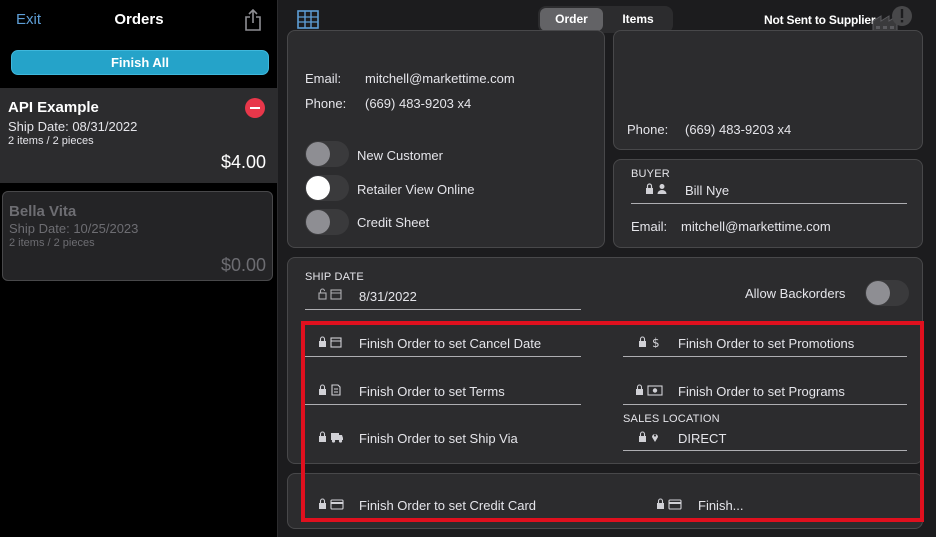 The height and width of the screenshot is (537, 936). What do you see at coordinates (416, 189) in the screenshot?
I see `retailer-view-online-label: Retailer View Online` at bounding box center [416, 189].